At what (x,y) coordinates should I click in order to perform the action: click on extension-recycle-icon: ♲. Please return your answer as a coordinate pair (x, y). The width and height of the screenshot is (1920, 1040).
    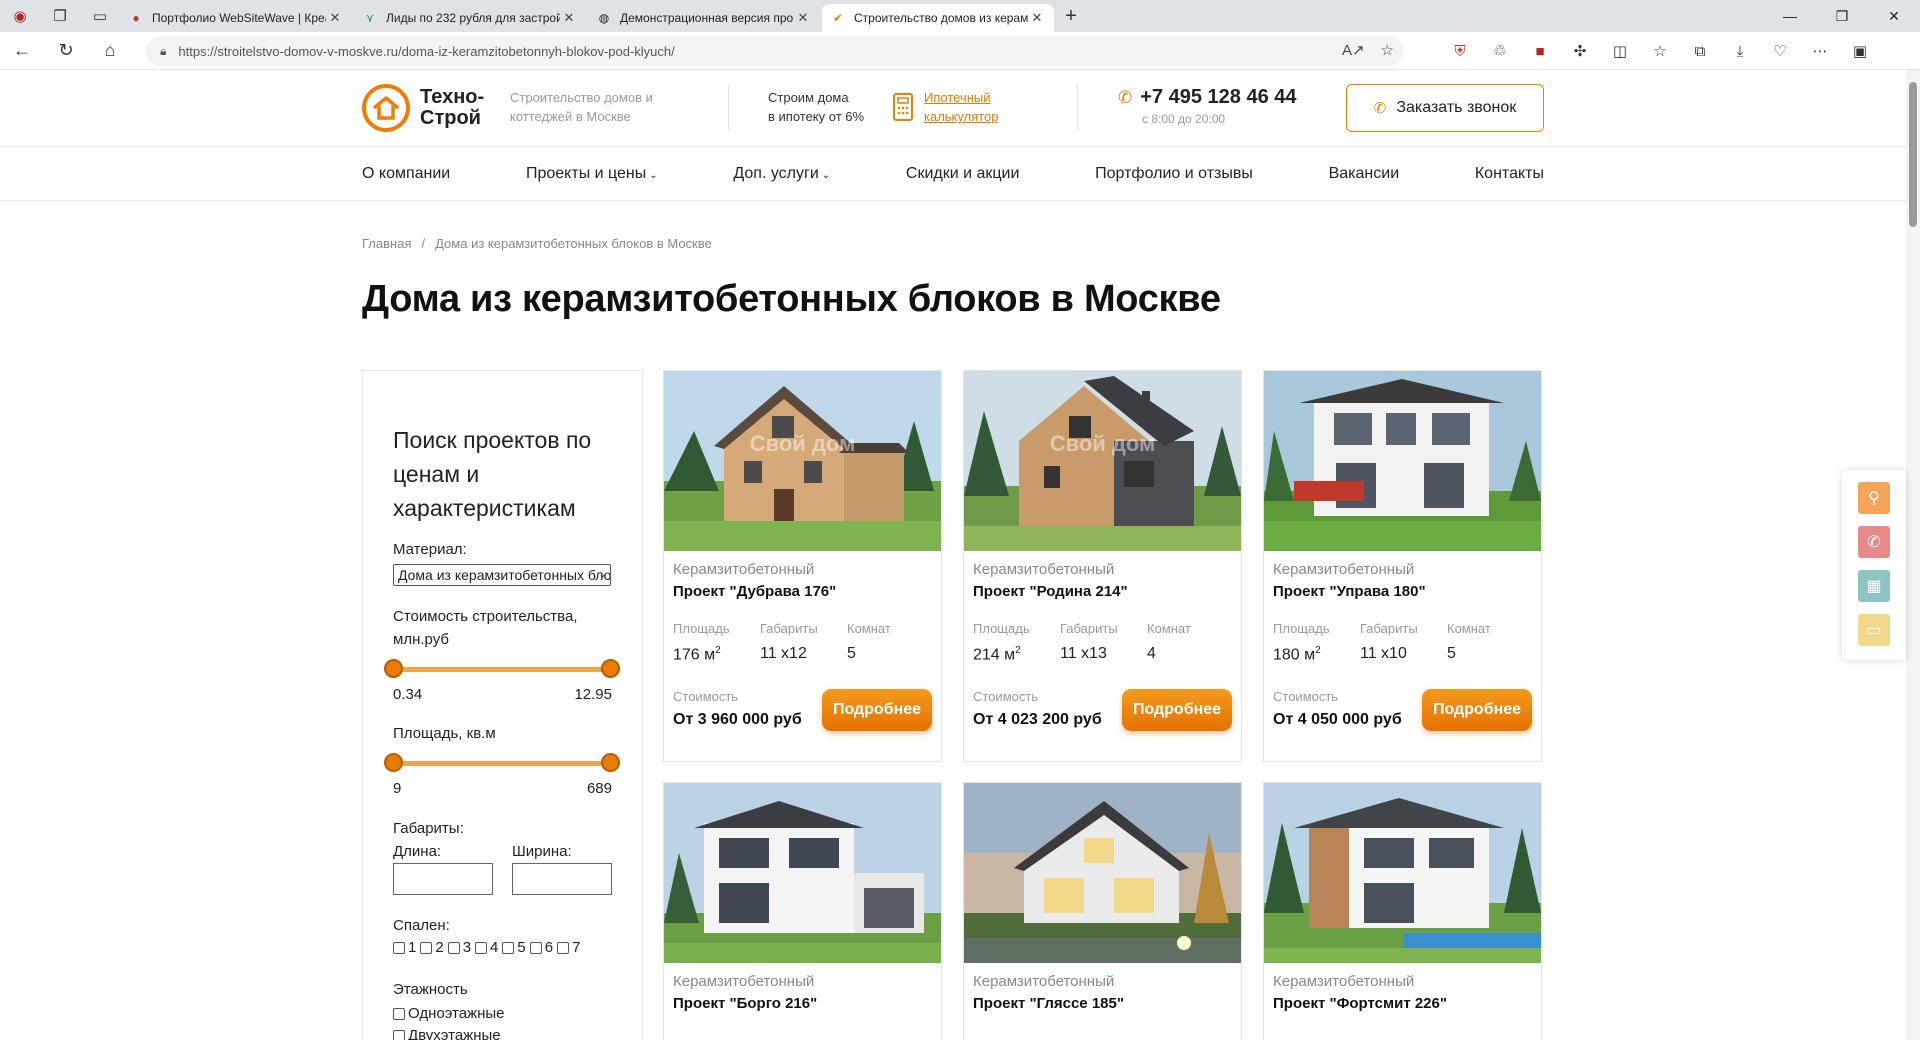
    Looking at the image, I should click on (1500, 51).